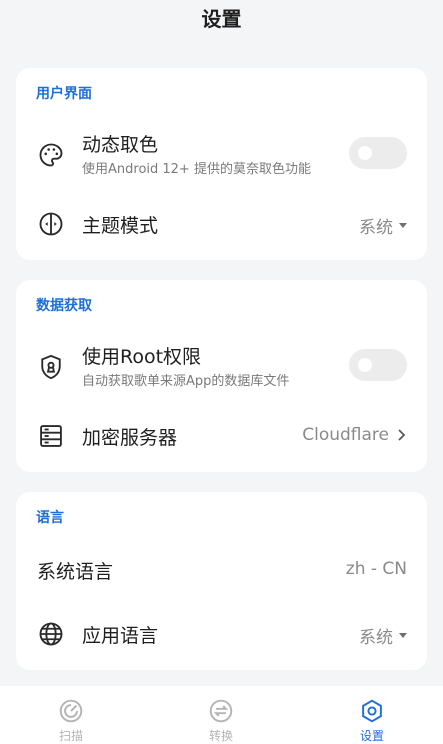 The width and height of the screenshot is (443, 744). Describe the element at coordinates (196, 169) in the screenshot. I see `dynamic-color-subtitle: 使用Android 12+ 提供的莫奈取色功能` at that location.